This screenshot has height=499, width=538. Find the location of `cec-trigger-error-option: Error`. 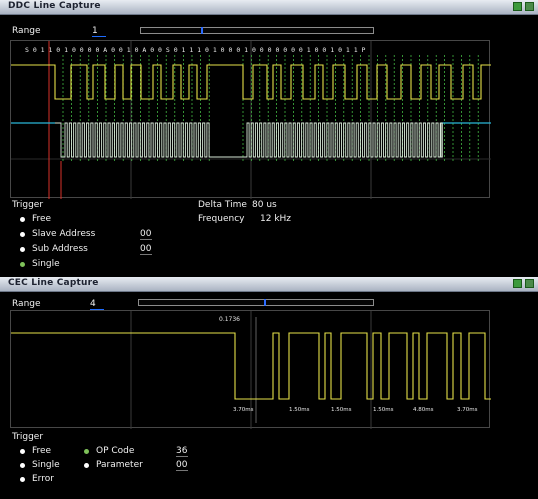

cec-trigger-error-option: Error is located at coordinates (37, 479).